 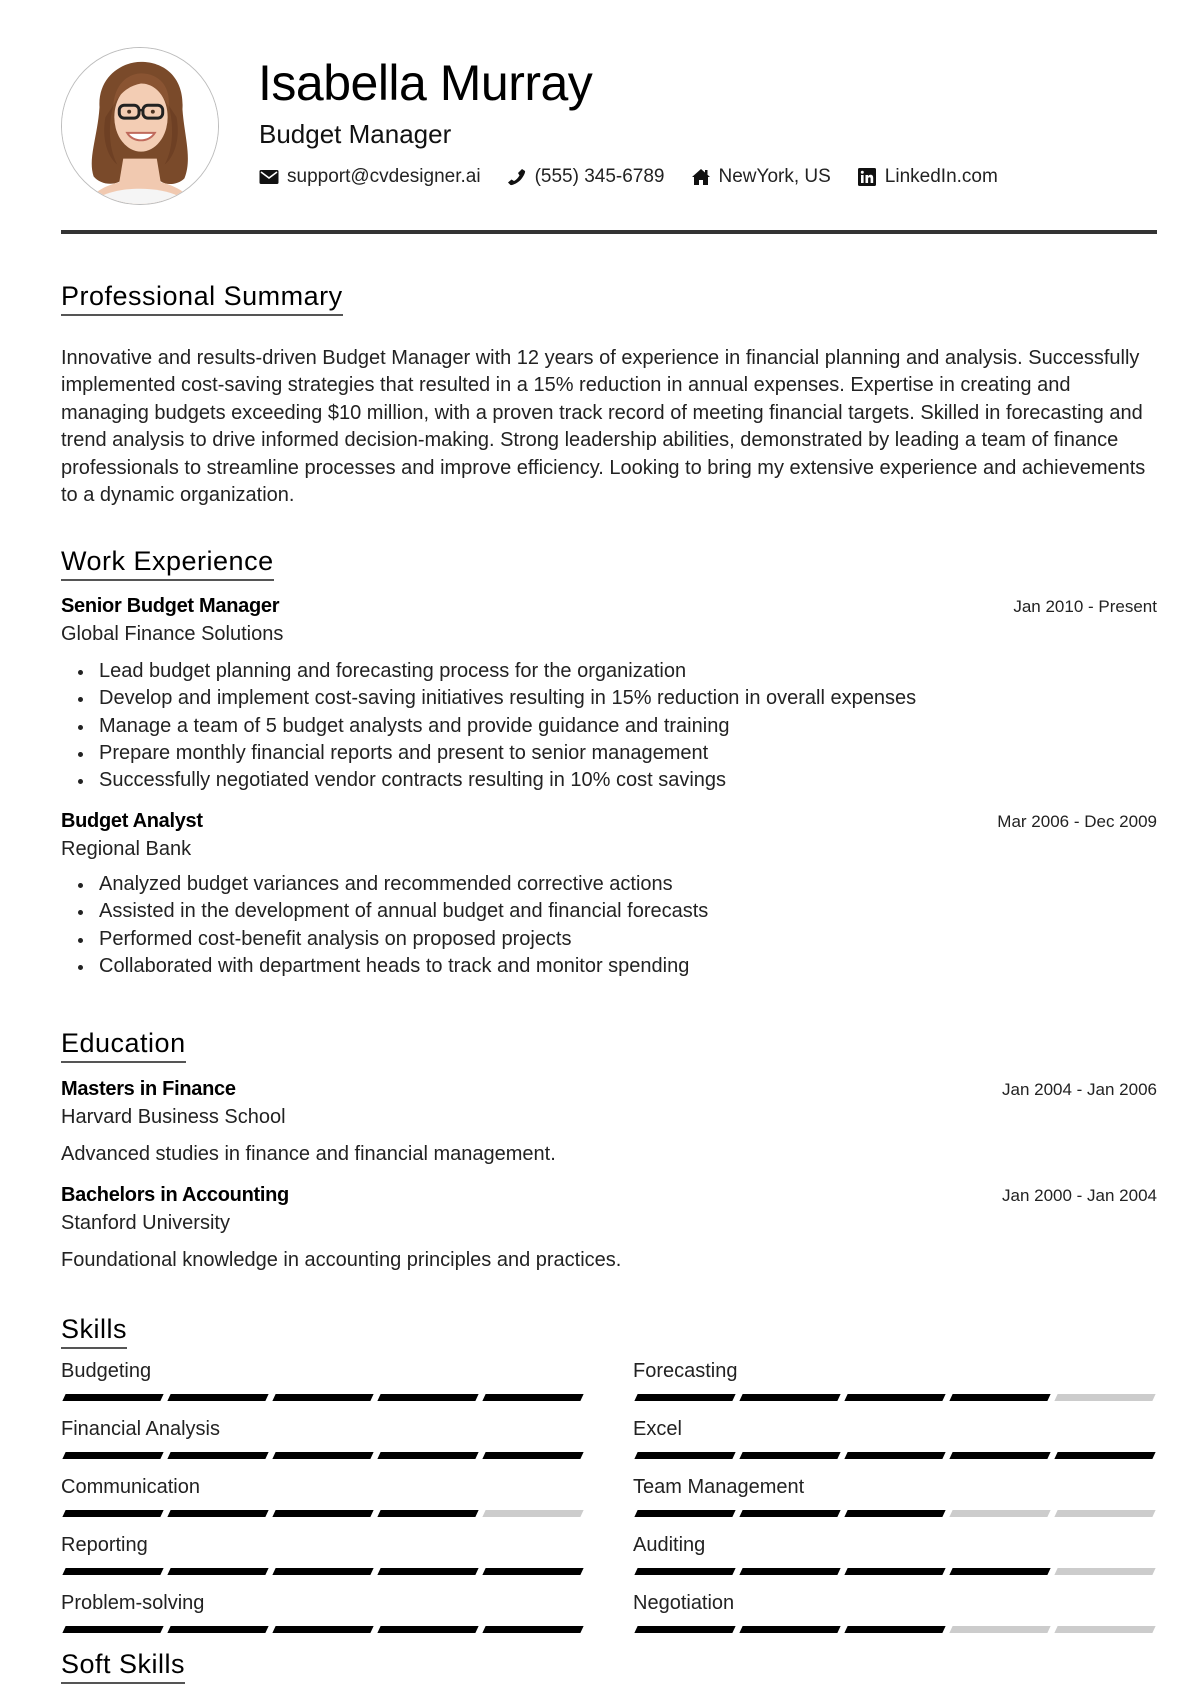 I want to click on contact-phone: (555) 345-6789, so click(x=586, y=177).